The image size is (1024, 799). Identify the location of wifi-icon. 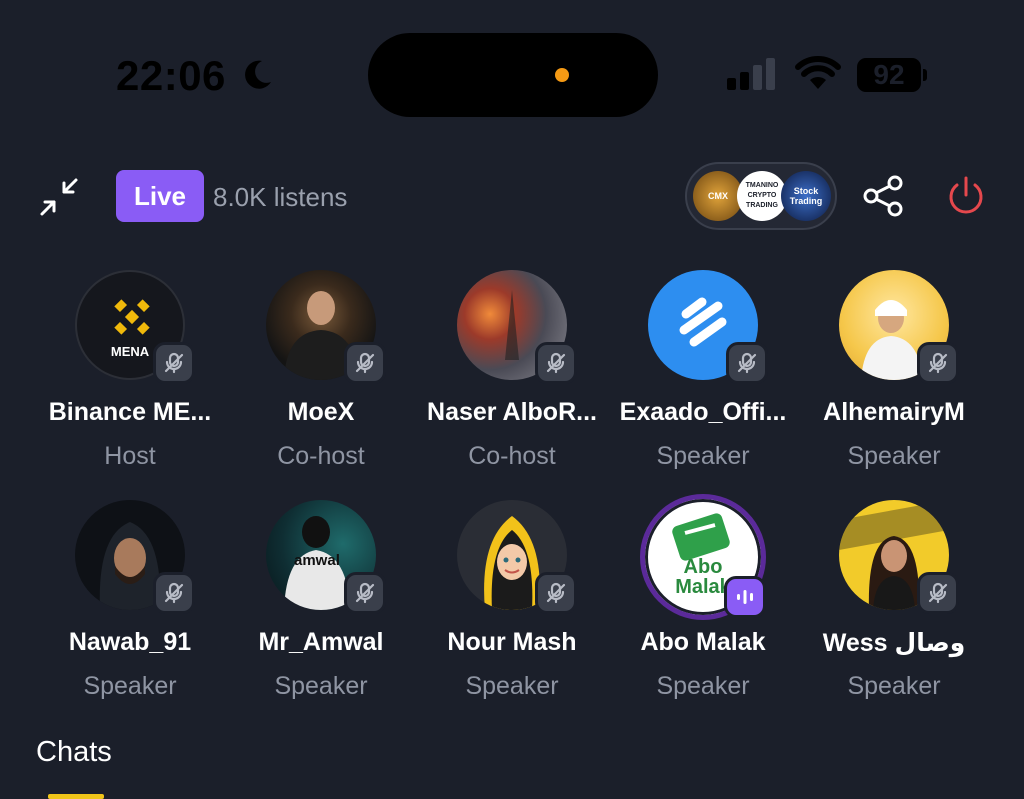
(818, 72).